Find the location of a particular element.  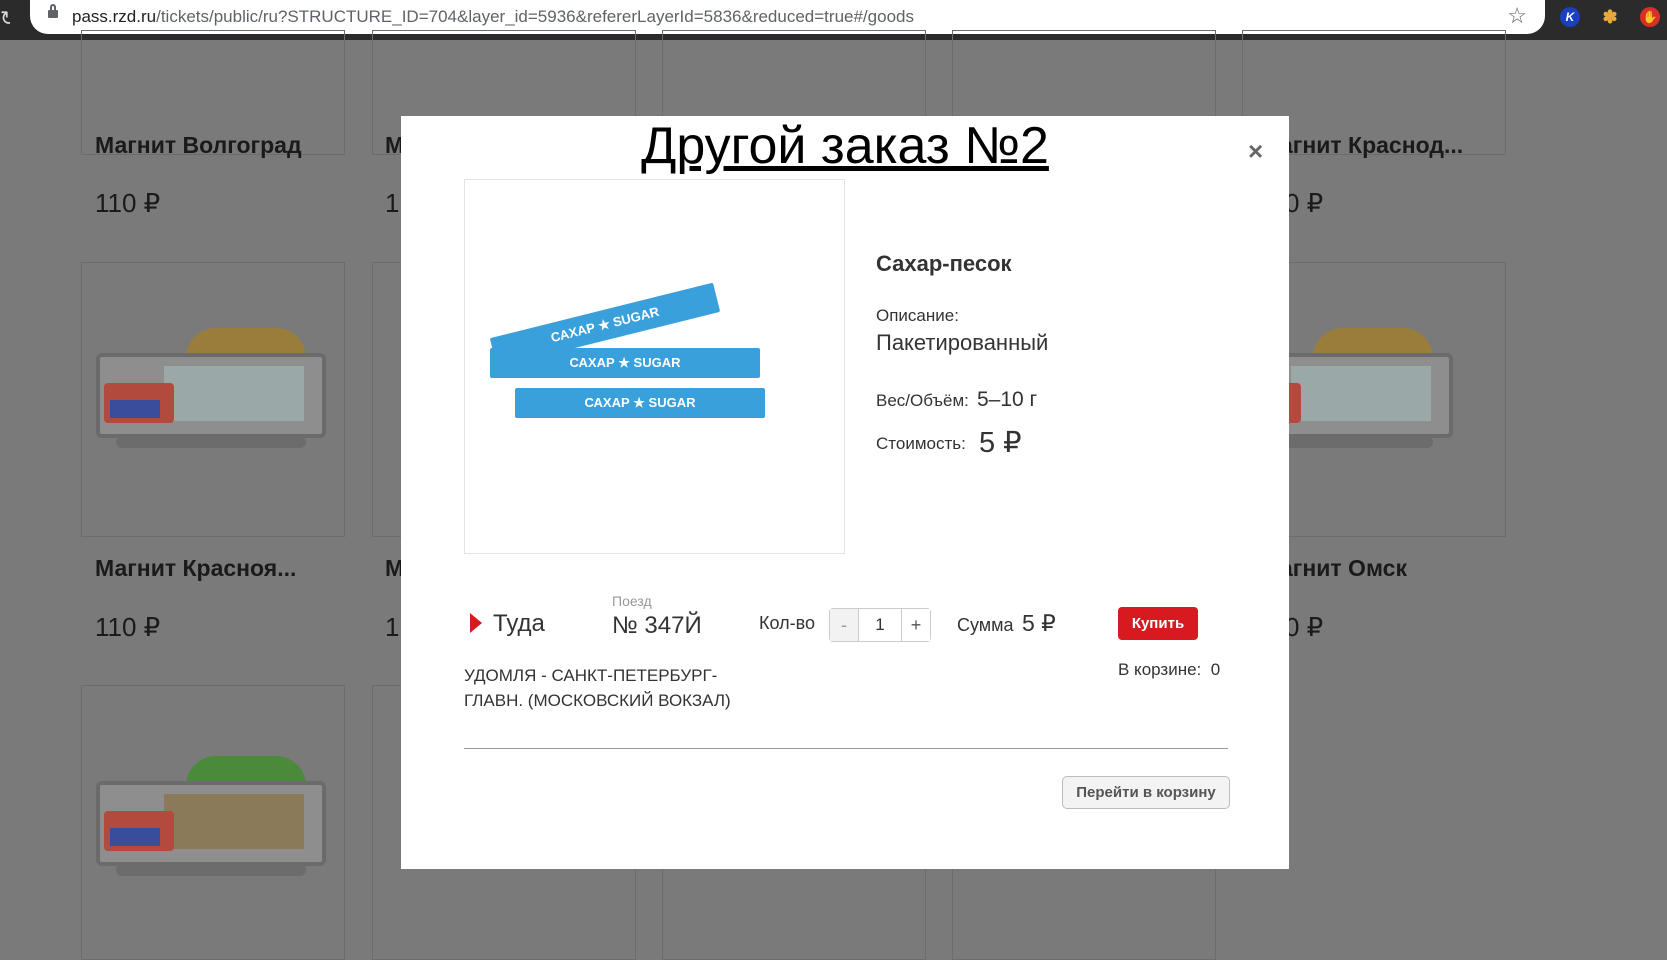

in-cart-count: В корзине: 0 is located at coordinates (1169, 670).